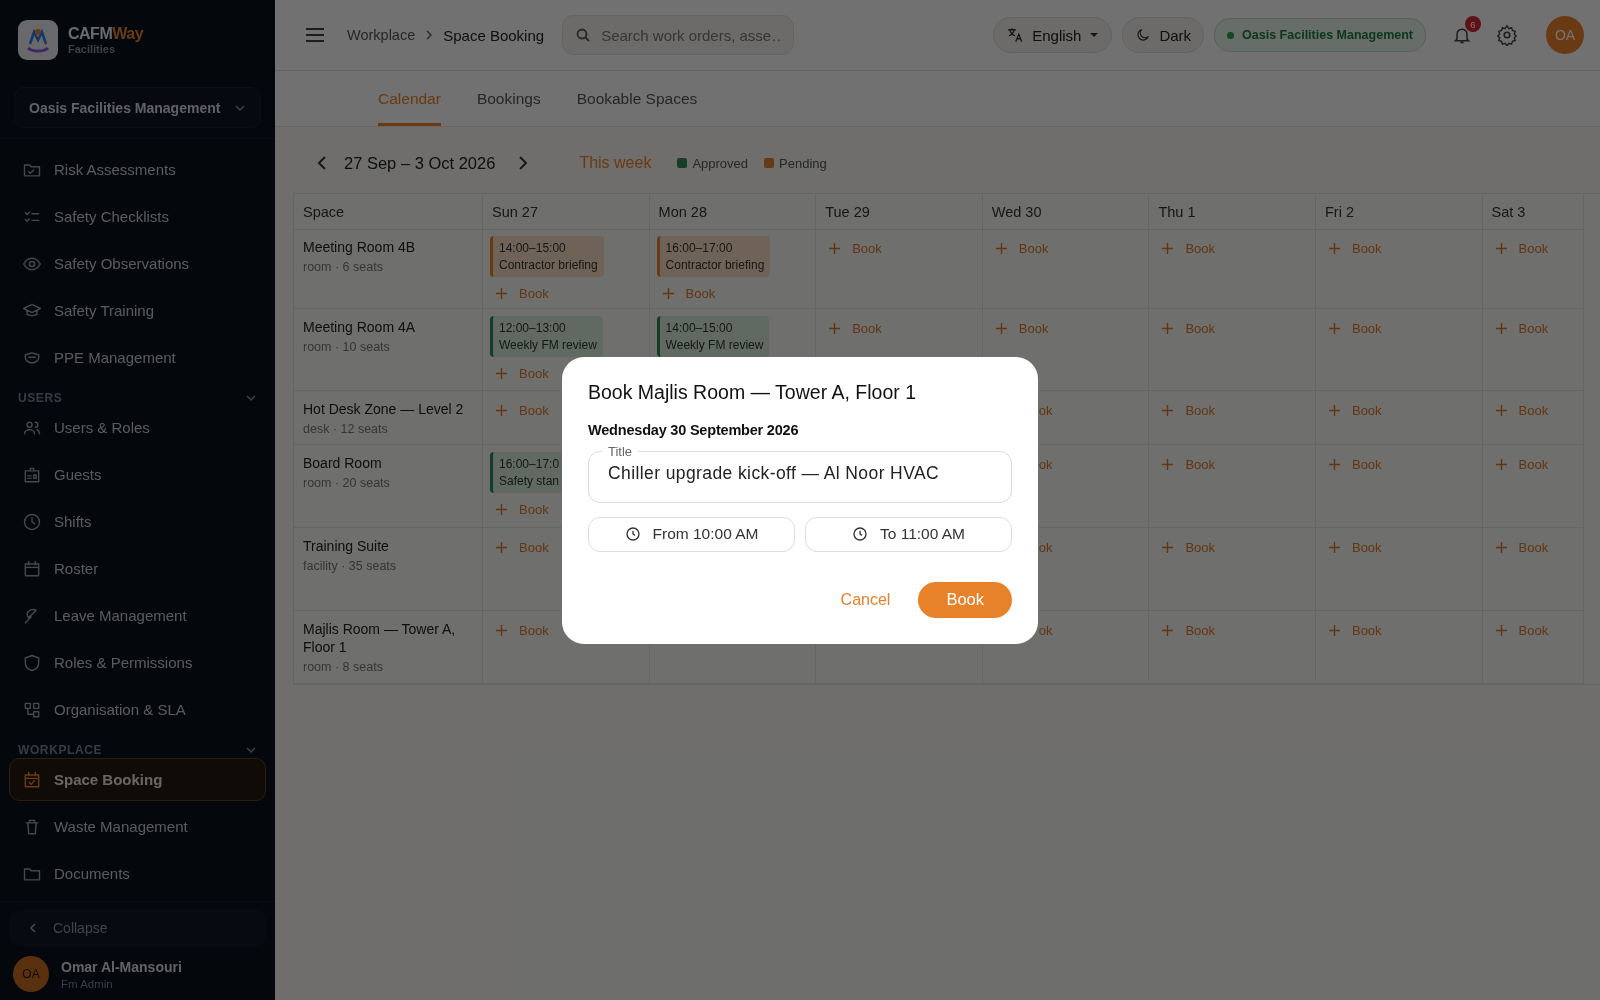 The image size is (1600, 1000). I want to click on column-header: Tue 29, so click(899, 212).